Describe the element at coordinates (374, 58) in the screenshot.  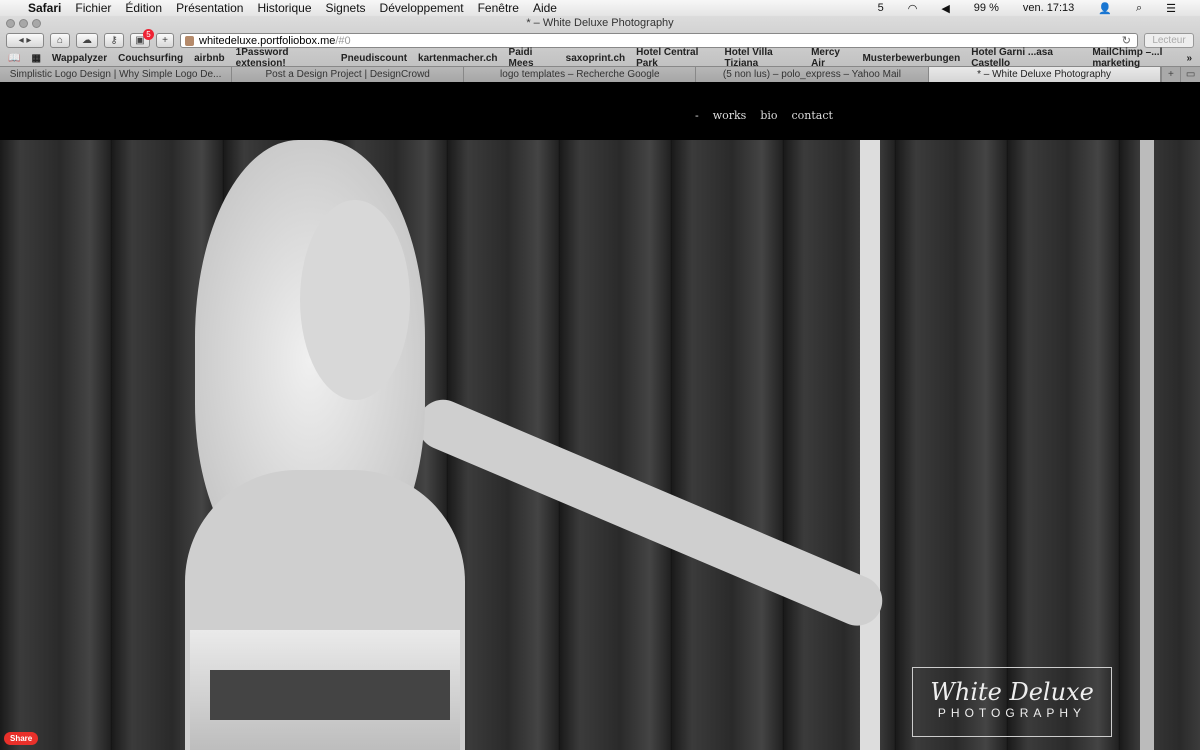
I see `bookmark: Pneudiscount` at that location.